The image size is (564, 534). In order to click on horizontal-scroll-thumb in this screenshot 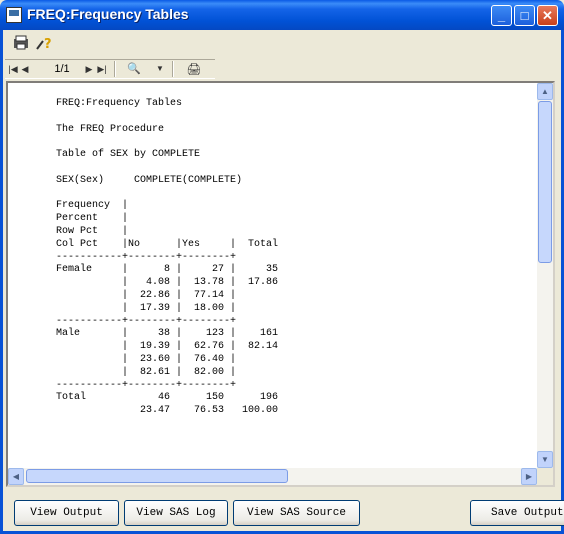, I will do `click(157, 476)`.